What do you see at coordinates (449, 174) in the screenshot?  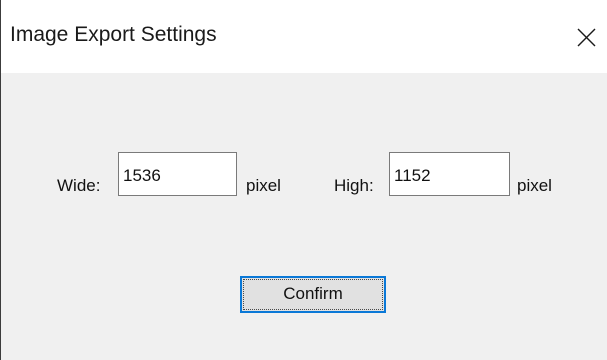 I see `height-input: 1152` at bounding box center [449, 174].